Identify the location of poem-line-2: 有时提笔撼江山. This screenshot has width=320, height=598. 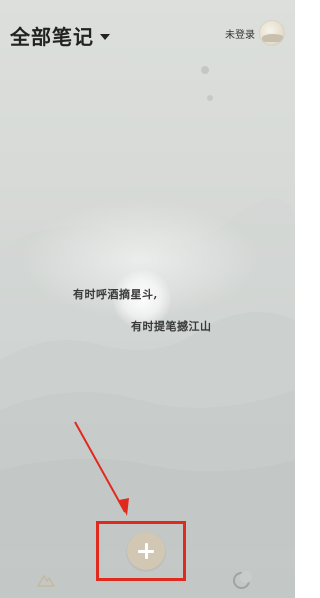
(171, 326).